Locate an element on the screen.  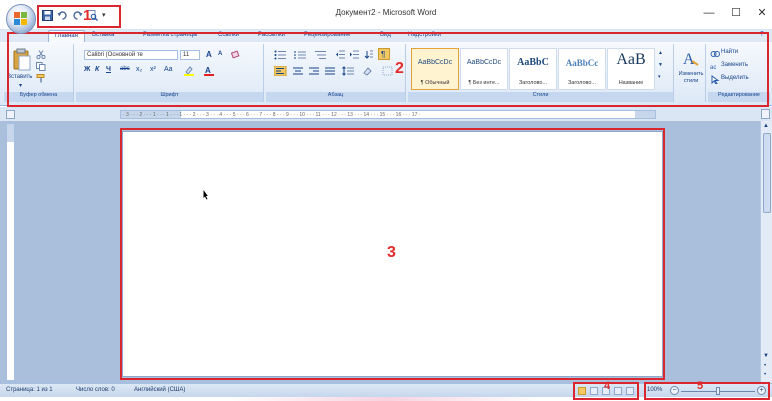
svg-text: A is located at coordinates (208, 70).